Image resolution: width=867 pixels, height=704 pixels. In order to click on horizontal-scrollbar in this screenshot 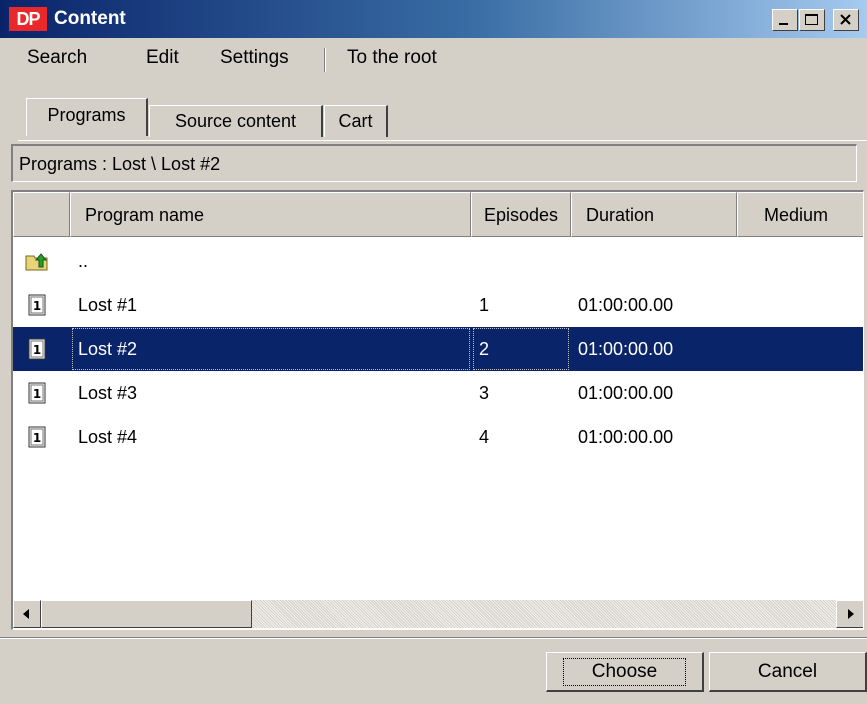, I will do `click(438, 614)`.